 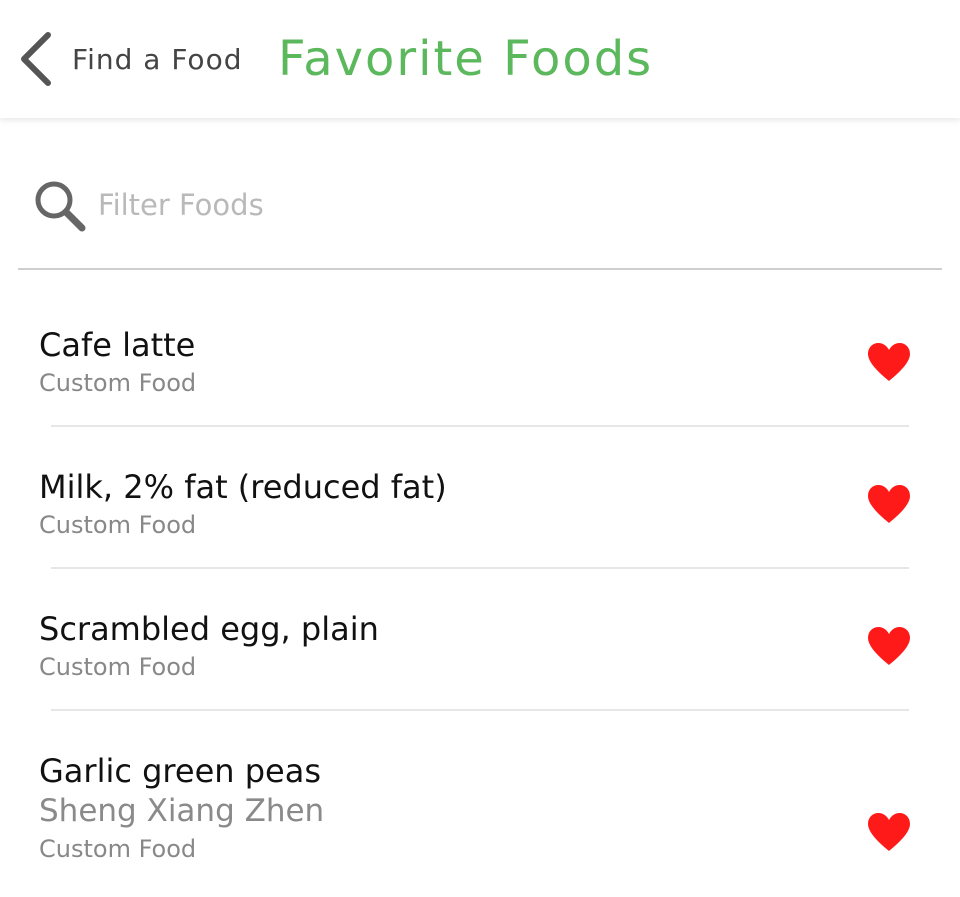 What do you see at coordinates (180, 771) in the screenshot?
I see `food-name: Garlic green peas` at bounding box center [180, 771].